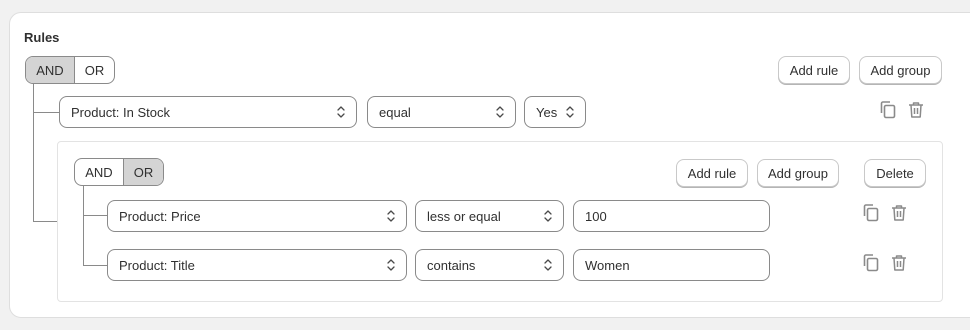  I want to click on group-rule-1-operator-select: less or equal, so click(489, 216).